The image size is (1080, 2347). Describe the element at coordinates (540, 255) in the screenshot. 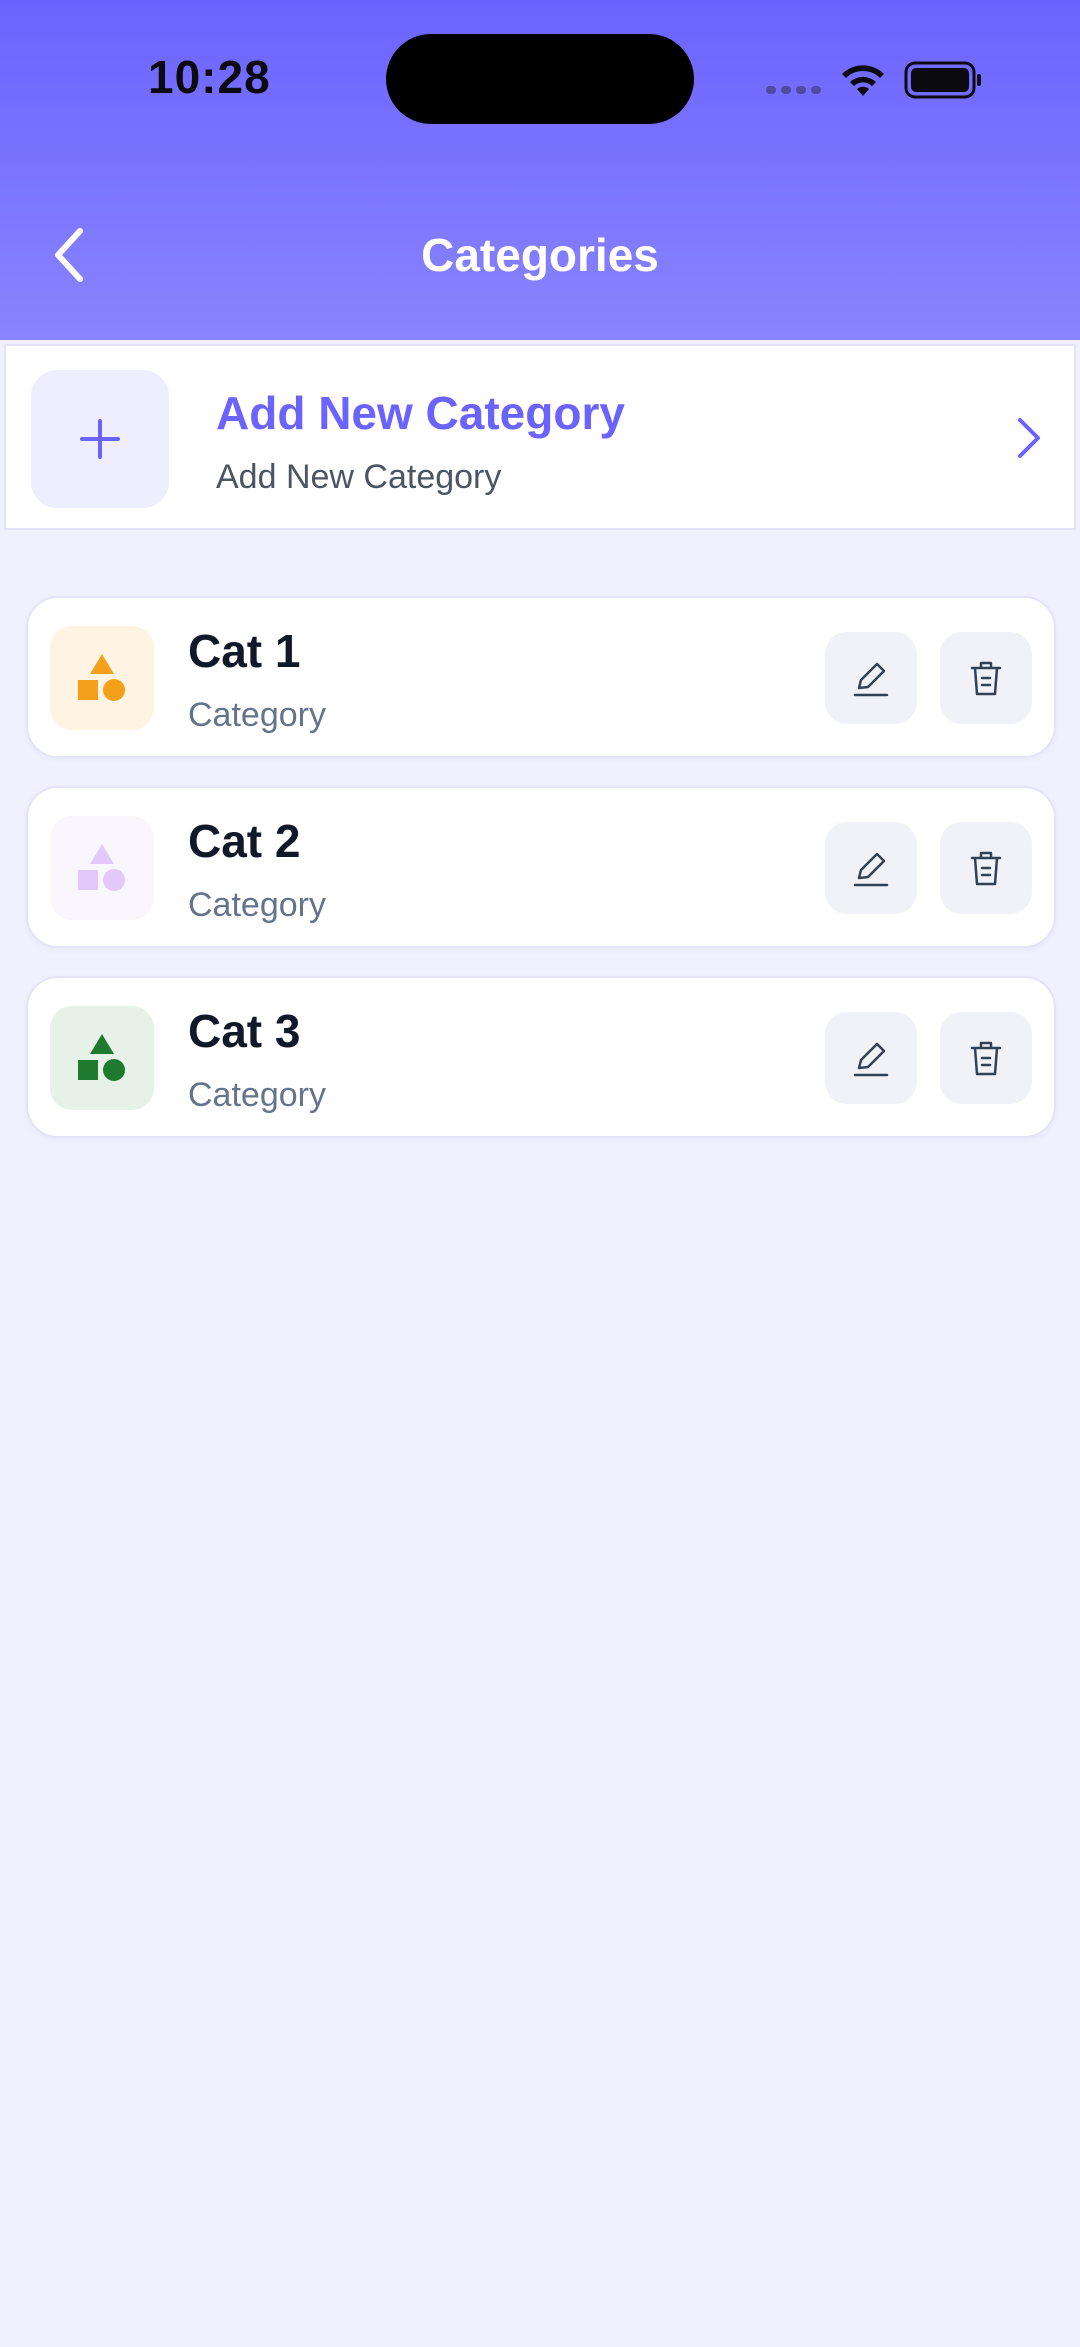

I see `page-title: Categories` at that location.